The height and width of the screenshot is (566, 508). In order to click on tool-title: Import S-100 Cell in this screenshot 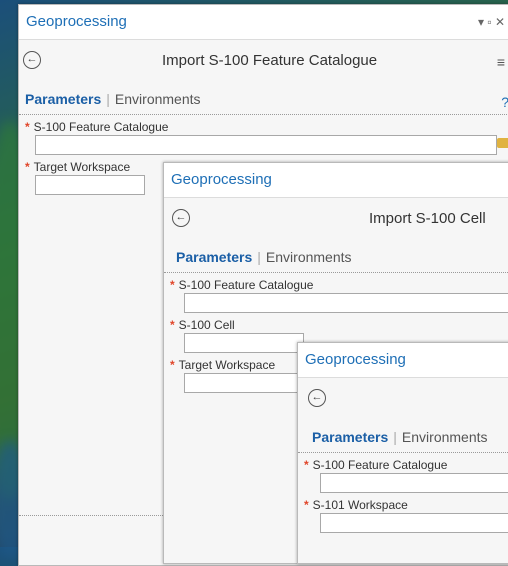, I will do `click(427, 218)`.